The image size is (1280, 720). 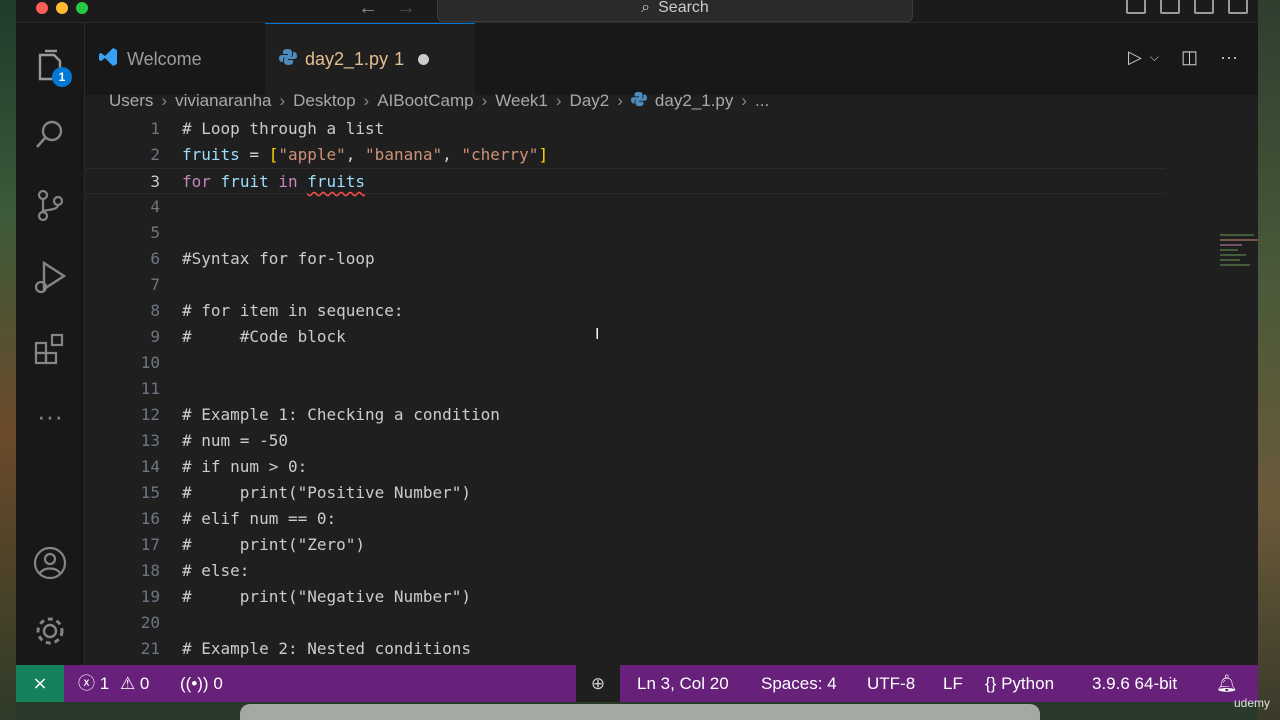 I want to click on code-line: 6 #Syntax for for-loop, so click(x=625, y=259).